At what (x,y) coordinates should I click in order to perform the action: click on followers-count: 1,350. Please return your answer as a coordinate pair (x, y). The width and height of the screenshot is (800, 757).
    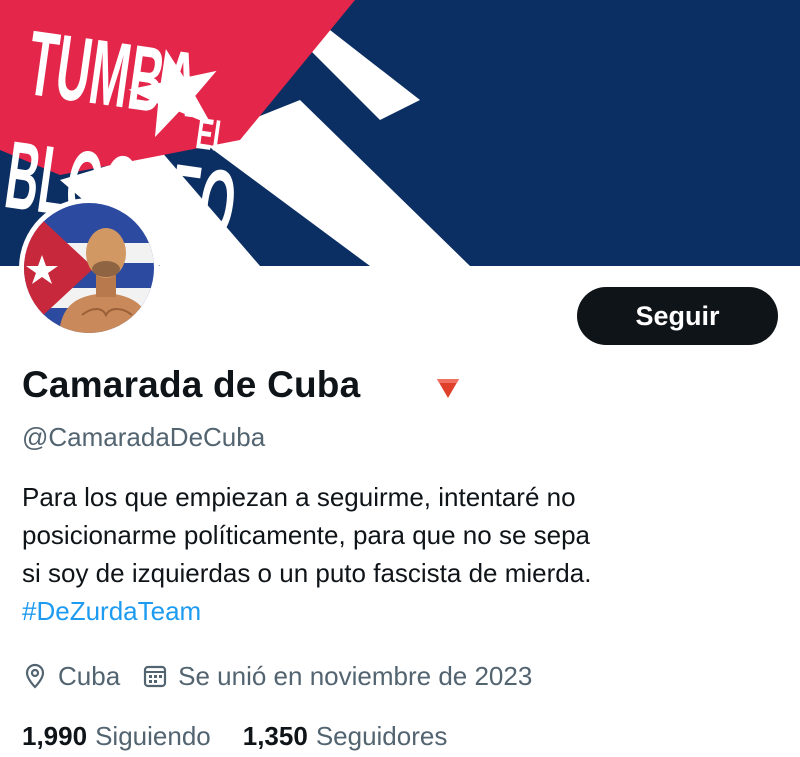
    Looking at the image, I should click on (275, 736).